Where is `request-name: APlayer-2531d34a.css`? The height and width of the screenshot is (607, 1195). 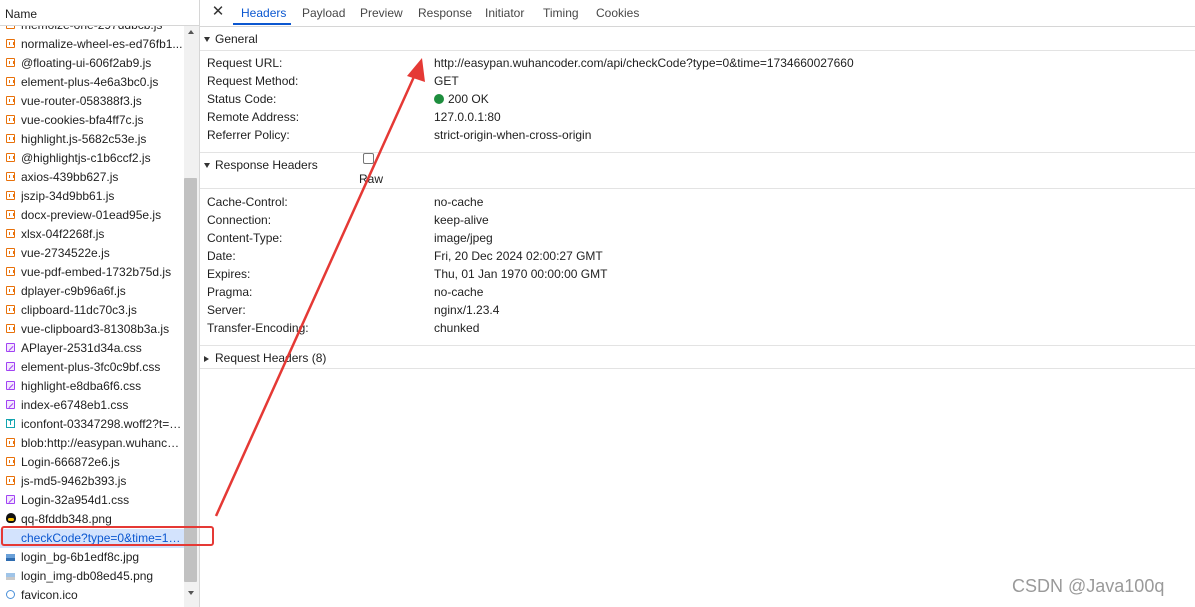
request-name: APlayer-2531d34a.css is located at coordinates (81, 348).